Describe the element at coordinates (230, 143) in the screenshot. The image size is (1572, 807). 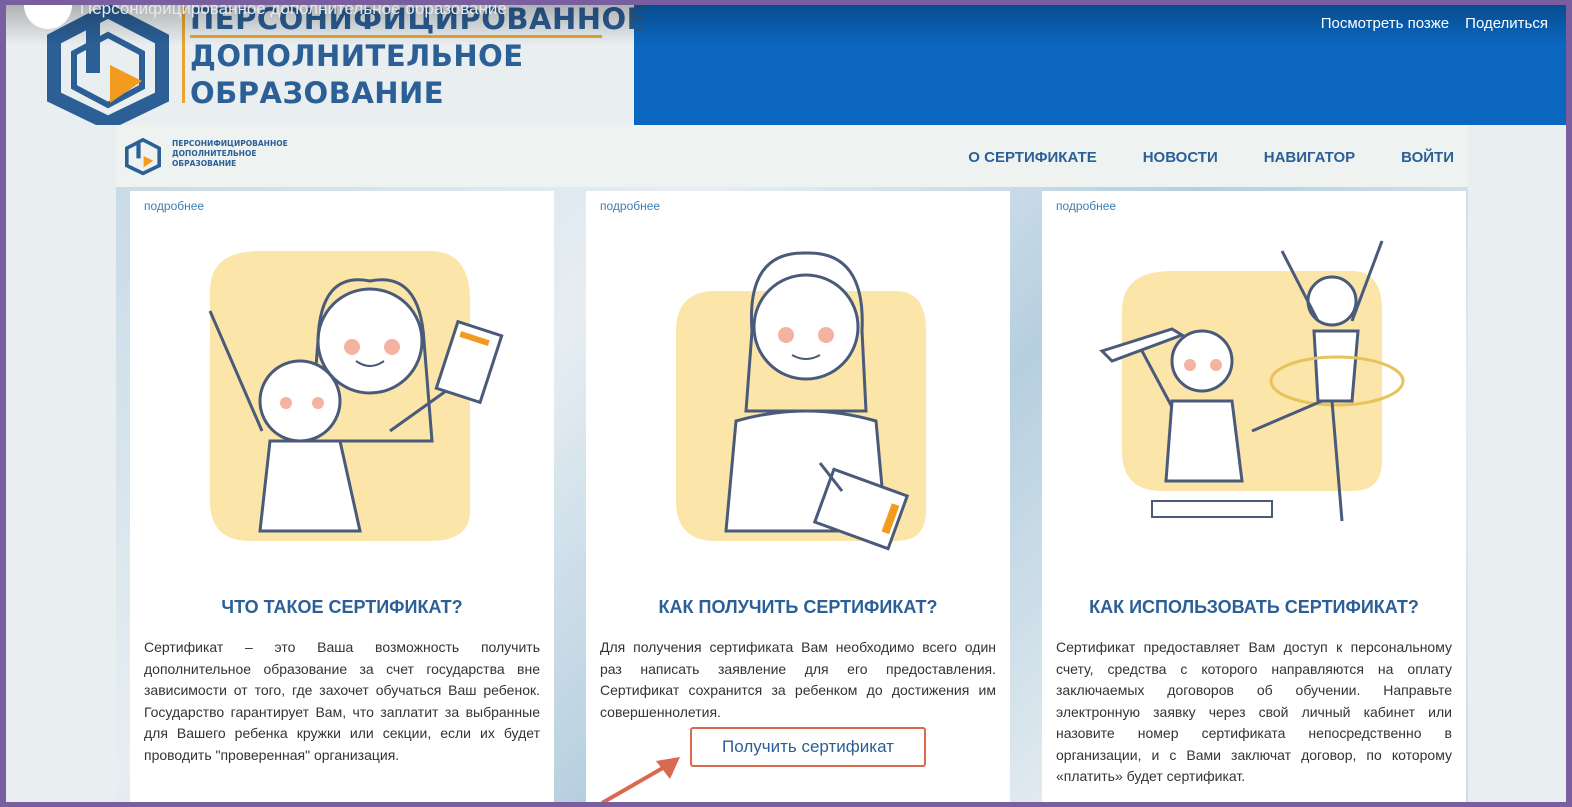
I see `site-logo-line-1: ПЕРСОНИФИЦИРОВАННОЕ` at that location.